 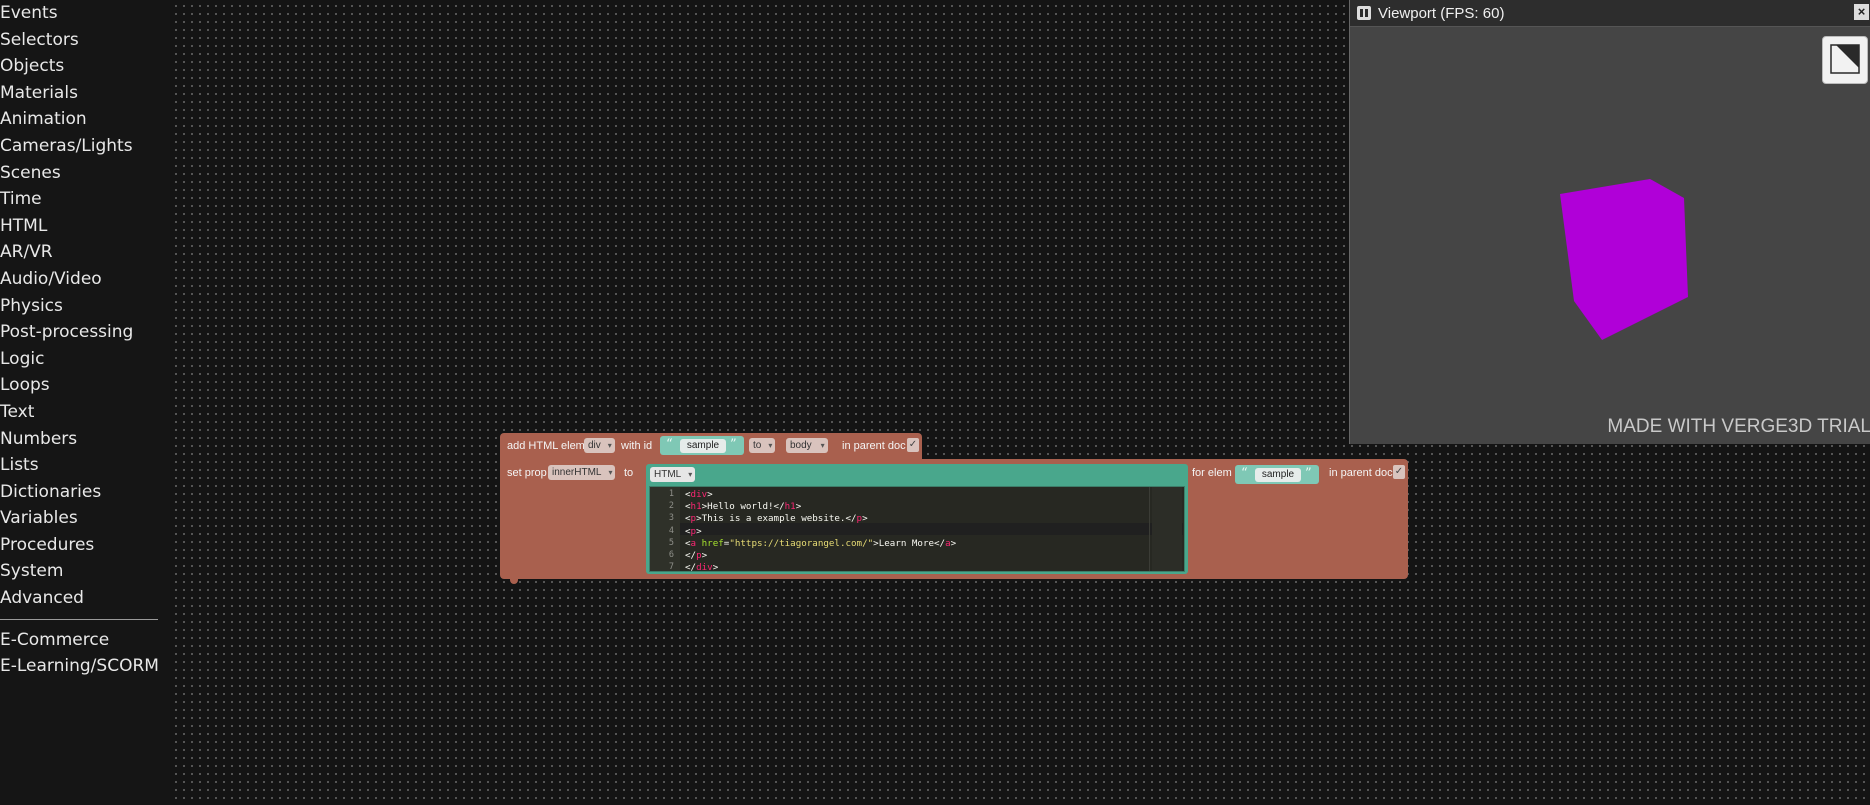 I want to click on category-loops: Loops, so click(x=85, y=385).